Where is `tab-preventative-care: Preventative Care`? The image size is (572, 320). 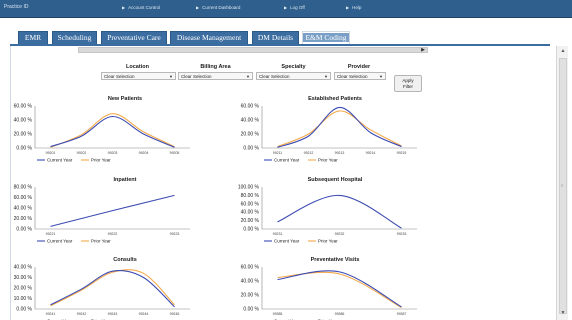
tab-preventative-care: Preventative Care is located at coordinates (134, 37).